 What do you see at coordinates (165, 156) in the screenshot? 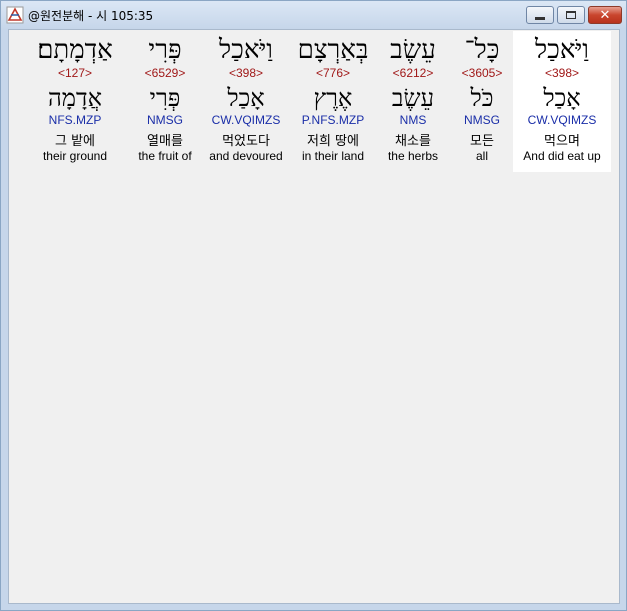
I see `english-gloss: the fruit of` at bounding box center [165, 156].